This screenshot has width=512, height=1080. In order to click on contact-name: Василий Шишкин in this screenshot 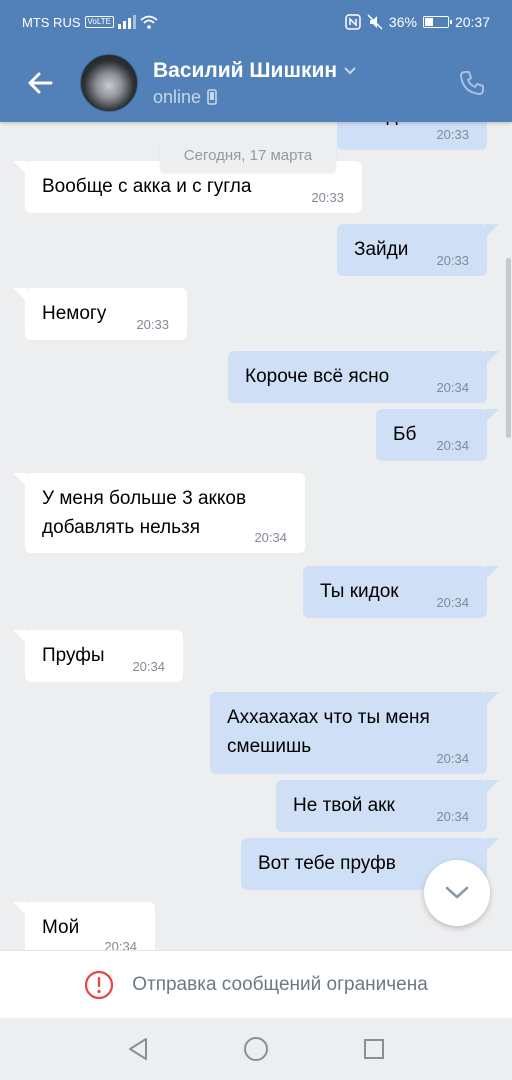, I will do `click(245, 70)`.